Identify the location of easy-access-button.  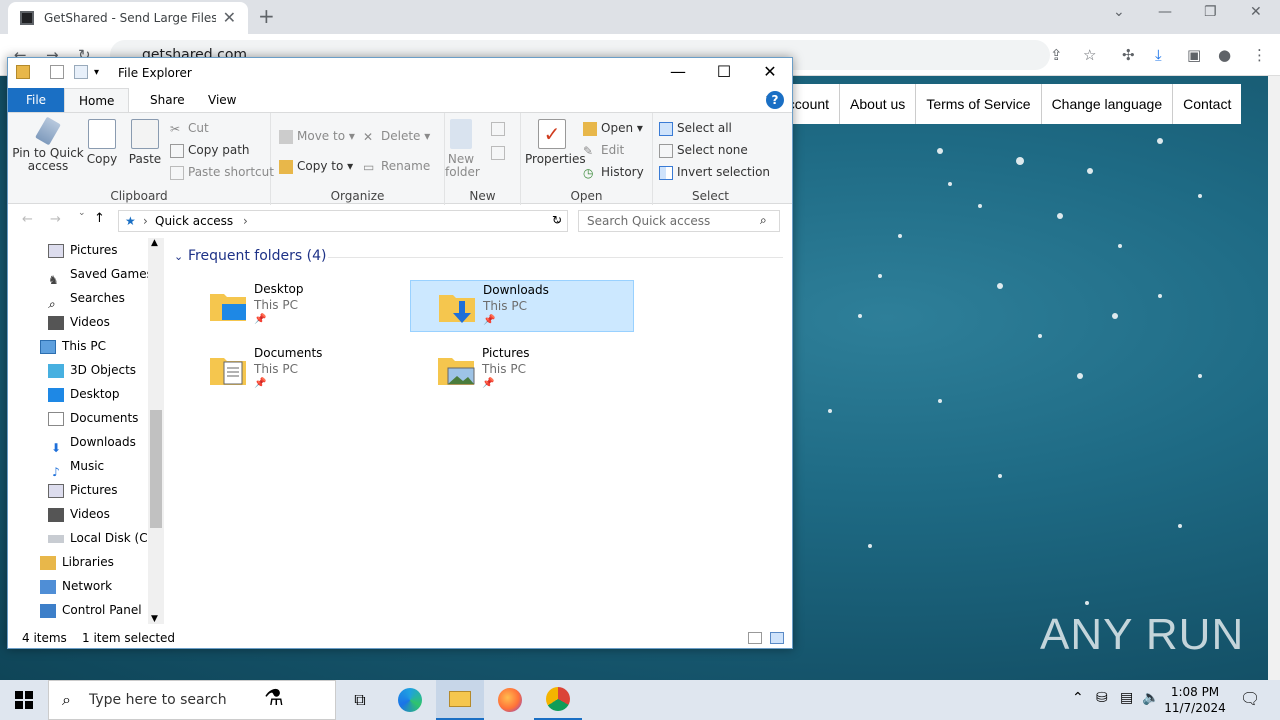
(500, 152).